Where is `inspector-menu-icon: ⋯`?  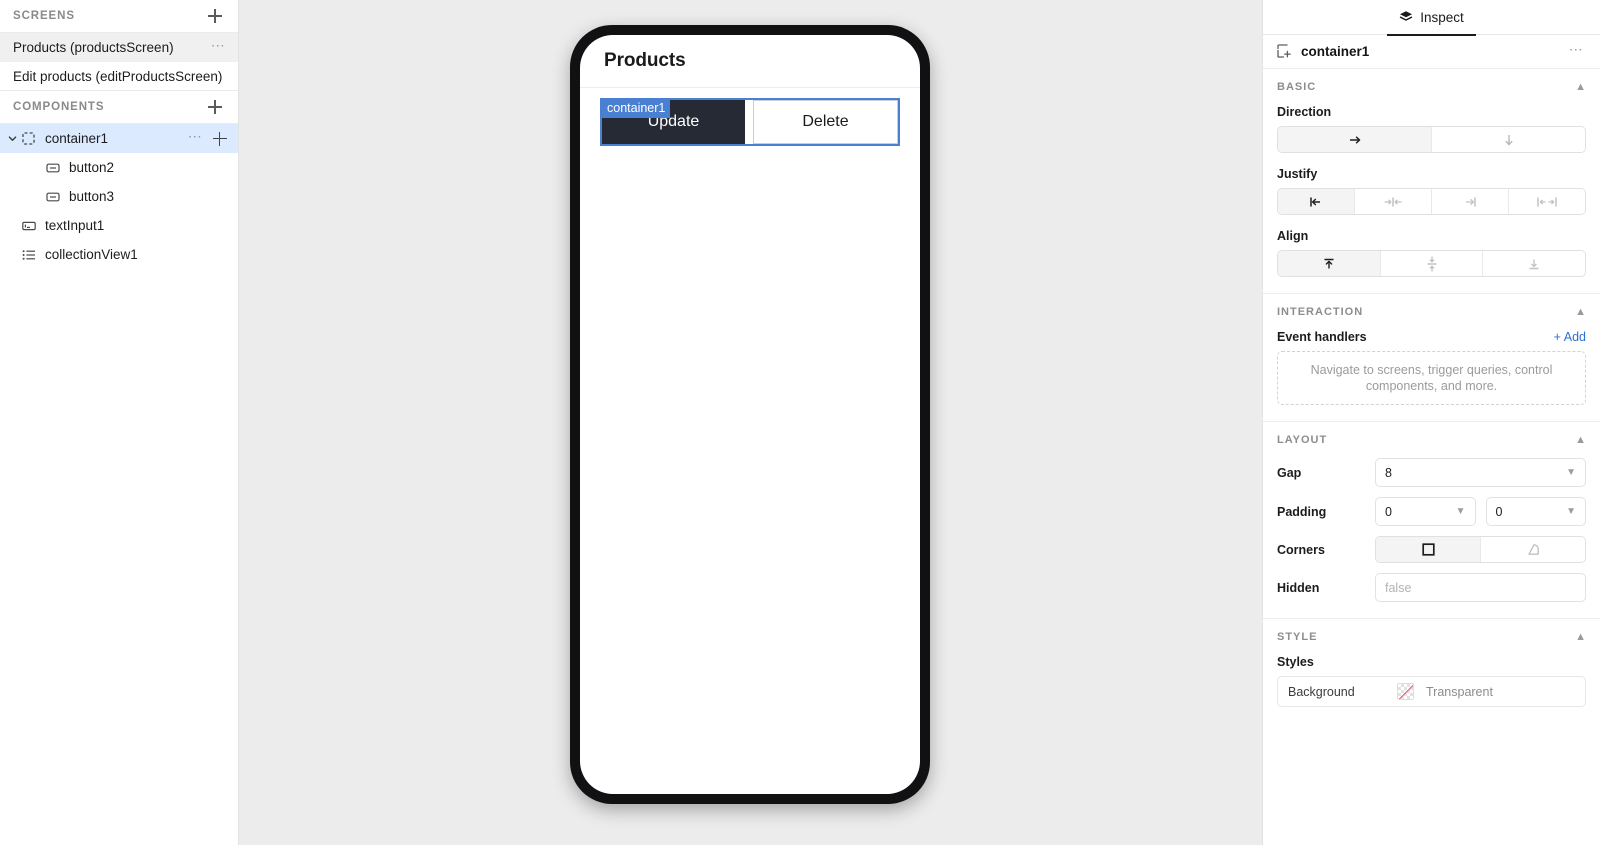
inspector-menu-icon: ⋯ is located at coordinates (1576, 50).